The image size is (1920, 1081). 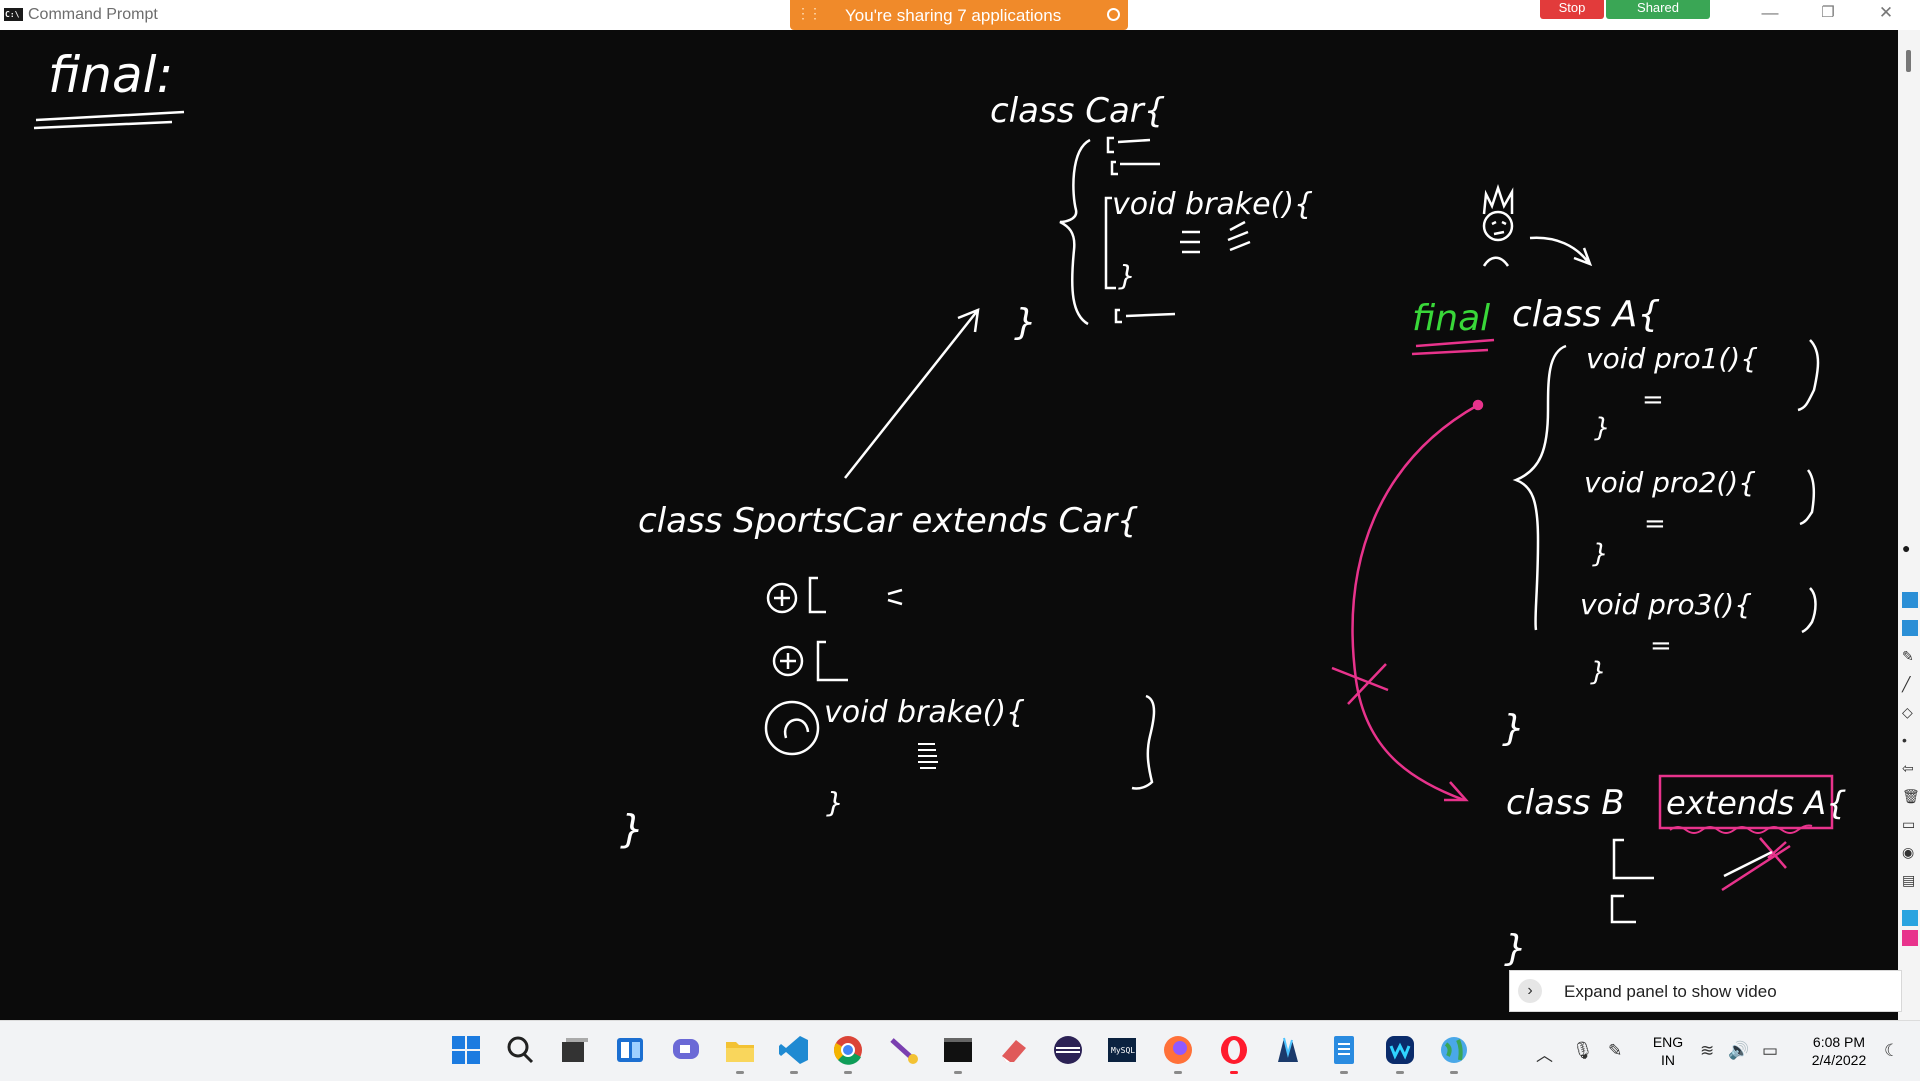 What do you see at coordinates (958, 1053) in the screenshot?
I see `terminal-icon` at bounding box center [958, 1053].